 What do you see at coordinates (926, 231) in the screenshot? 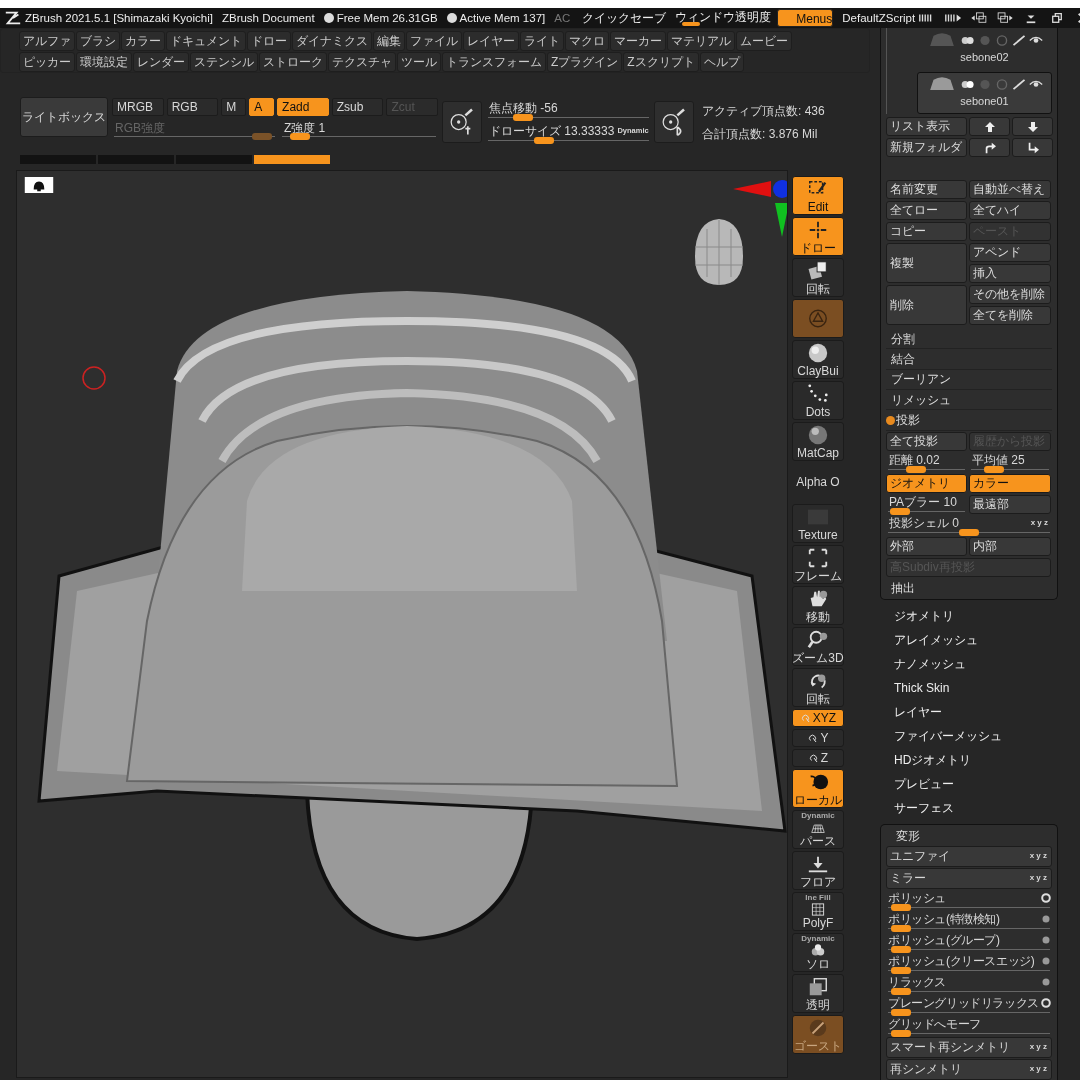
I see `action-button: コピー` at bounding box center [926, 231].